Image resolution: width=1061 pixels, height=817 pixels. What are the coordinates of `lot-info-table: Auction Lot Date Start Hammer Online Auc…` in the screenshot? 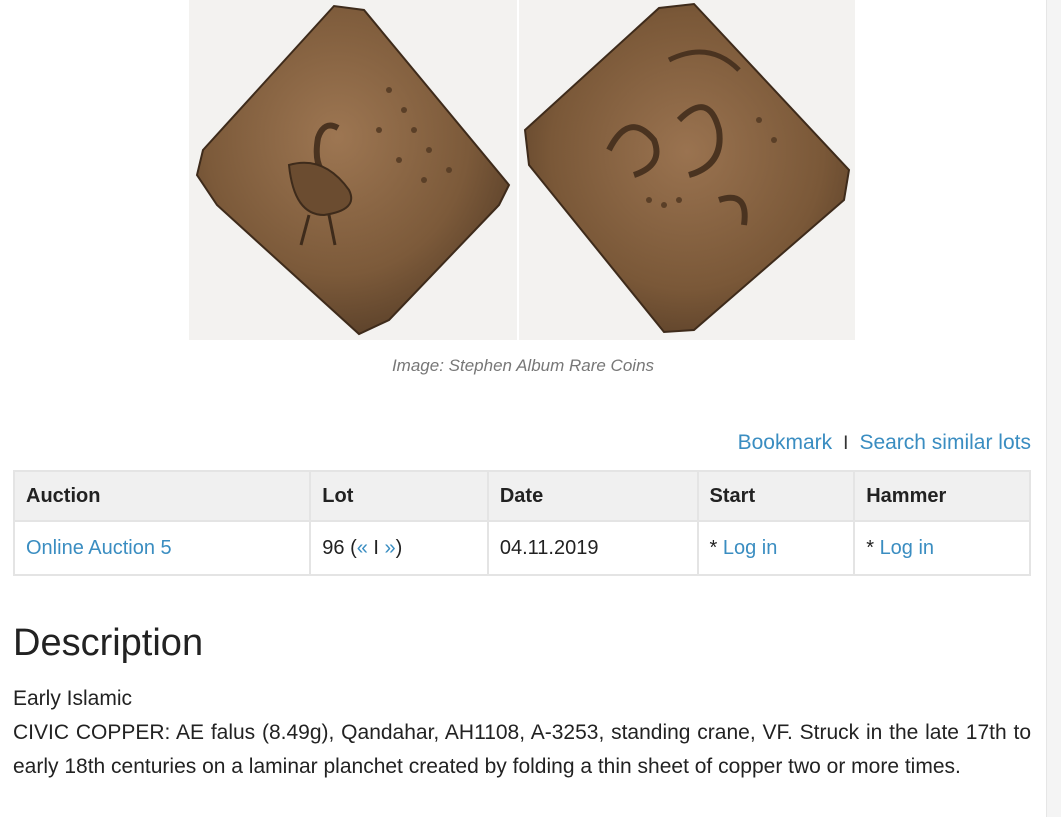 It's located at (521, 523).